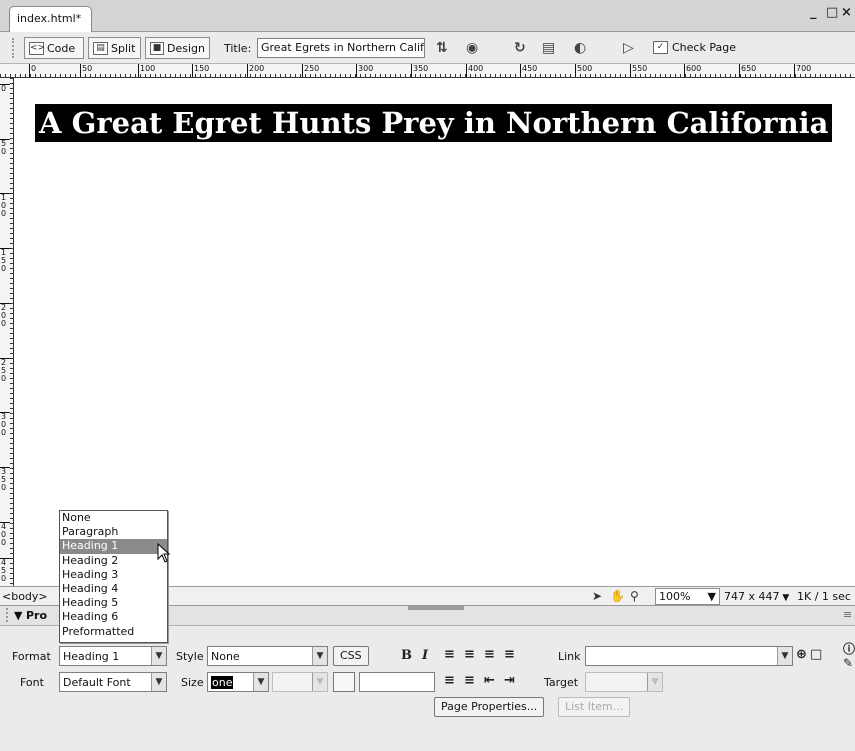 Image resolution: width=855 pixels, height=751 pixels. What do you see at coordinates (469, 680) in the screenshot?
I see `ordered-list-icon: ≡` at bounding box center [469, 680].